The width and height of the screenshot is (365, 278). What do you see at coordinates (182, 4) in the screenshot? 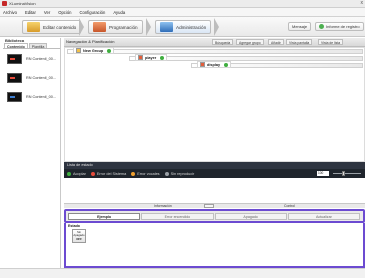
I see `window-titlebar: XLuminaVision x` at bounding box center [182, 4].